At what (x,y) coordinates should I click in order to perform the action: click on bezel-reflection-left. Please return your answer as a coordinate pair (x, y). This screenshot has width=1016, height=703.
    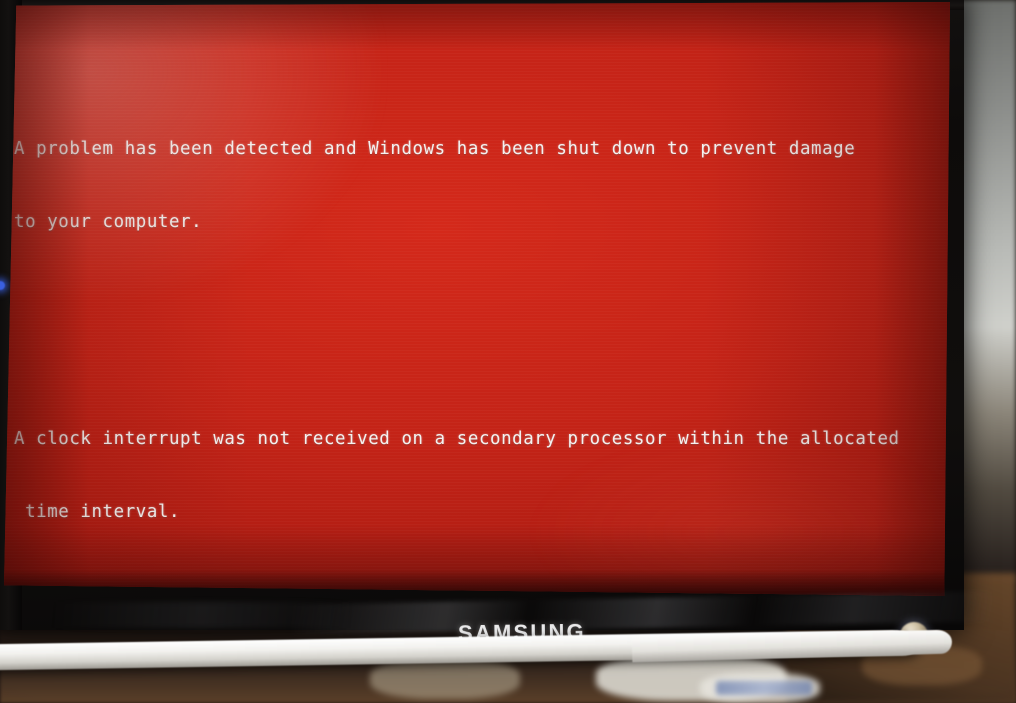
    Looking at the image, I should click on (202, 615).